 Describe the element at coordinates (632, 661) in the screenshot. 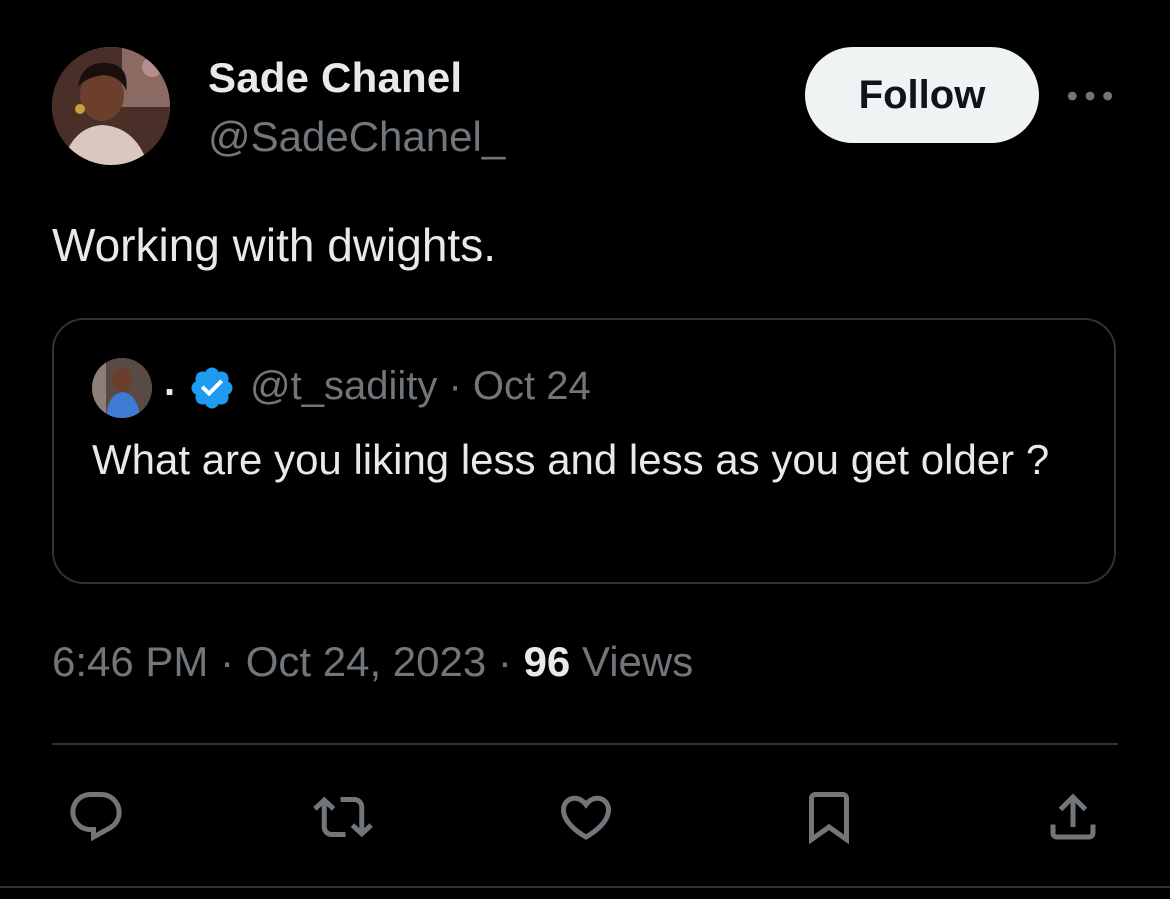

I see `views-label: Views` at that location.